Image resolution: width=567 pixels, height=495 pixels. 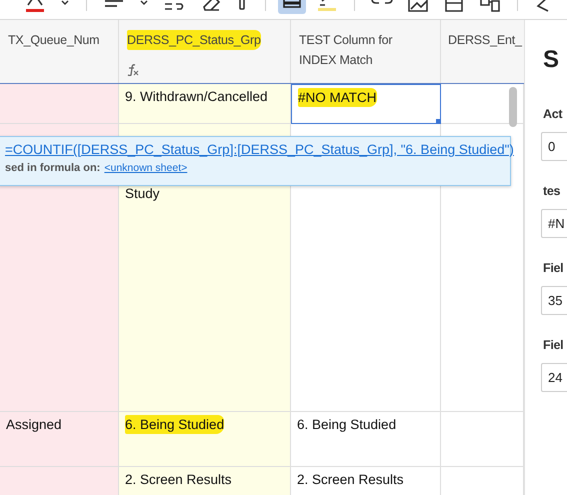 I want to click on table-cell: 9. Withdrawn/Cancelled, so click(x=205, y=104).